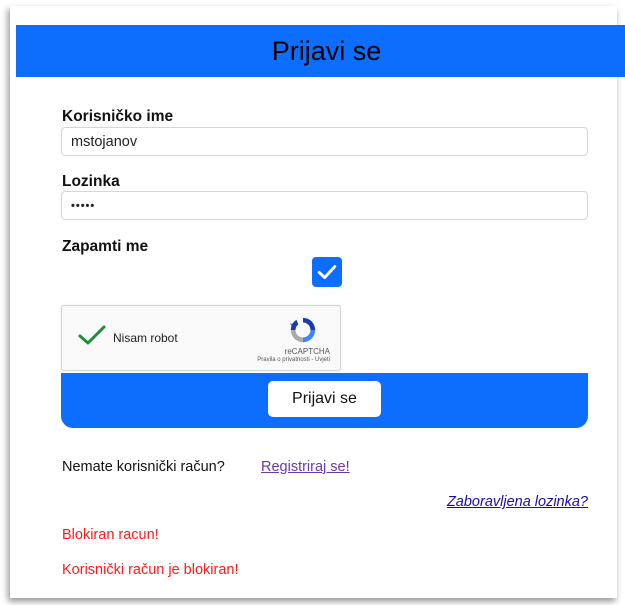  Describe the element at coordinates (517, 502) in the screenshot. I see `forgot-password-link: Zaboravljena lozinka?` at that location.